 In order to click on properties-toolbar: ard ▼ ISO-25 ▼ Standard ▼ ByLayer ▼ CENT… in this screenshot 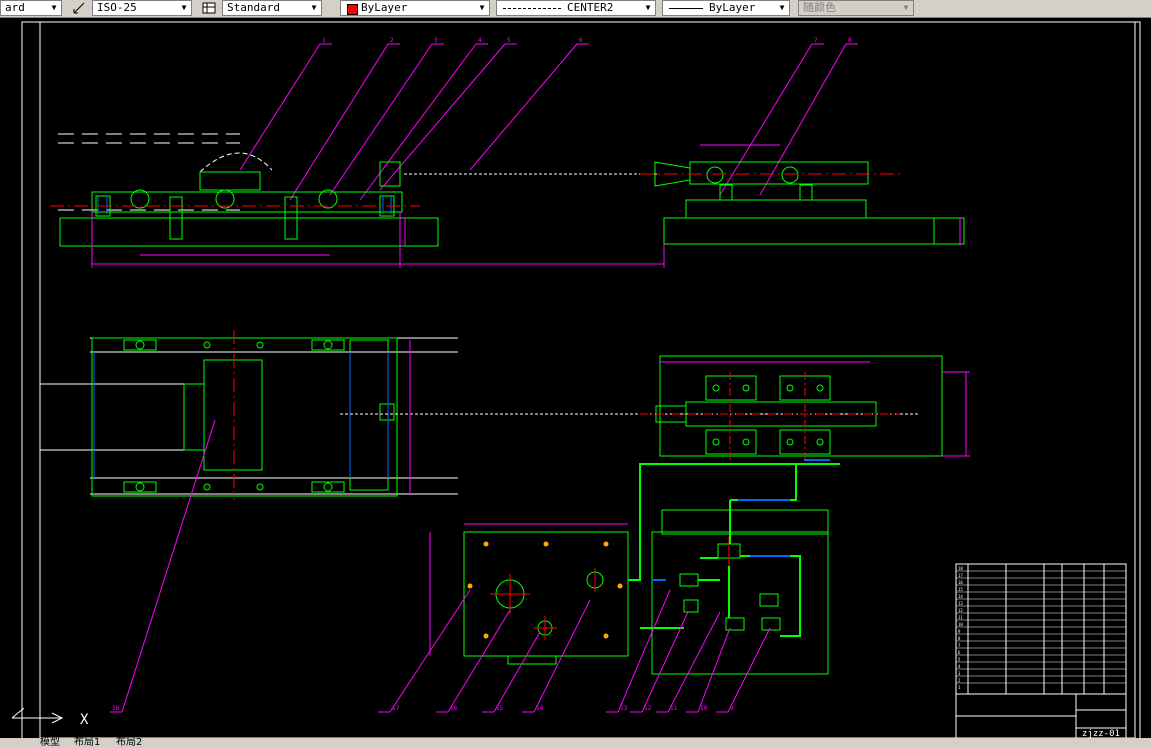, I will do `click(575, 9)`.